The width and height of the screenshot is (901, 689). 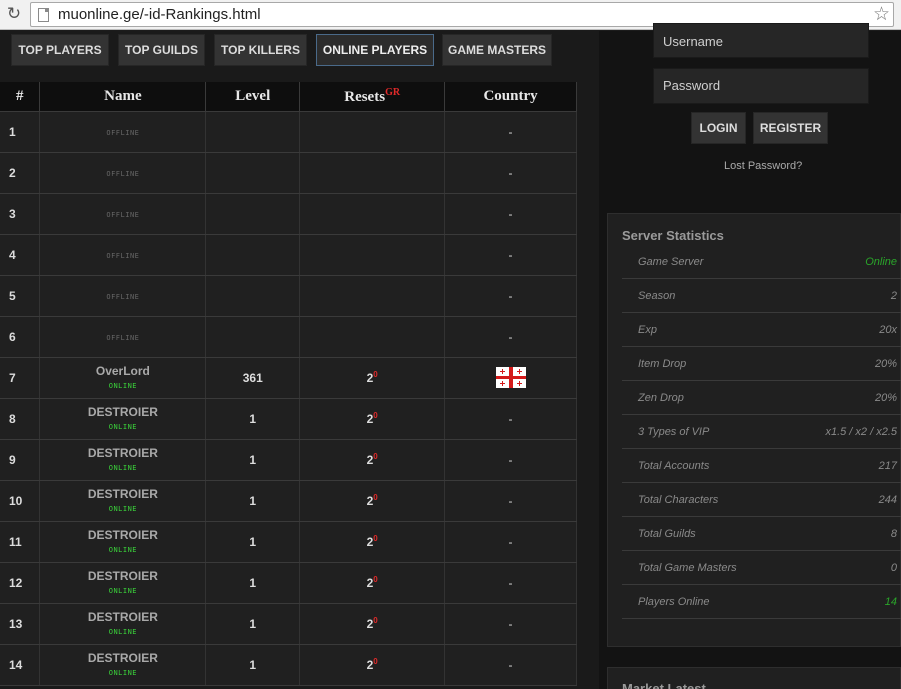 I want to click on stat-value: x1.5 / x2 / x2.5, so click(x=861, y=432).